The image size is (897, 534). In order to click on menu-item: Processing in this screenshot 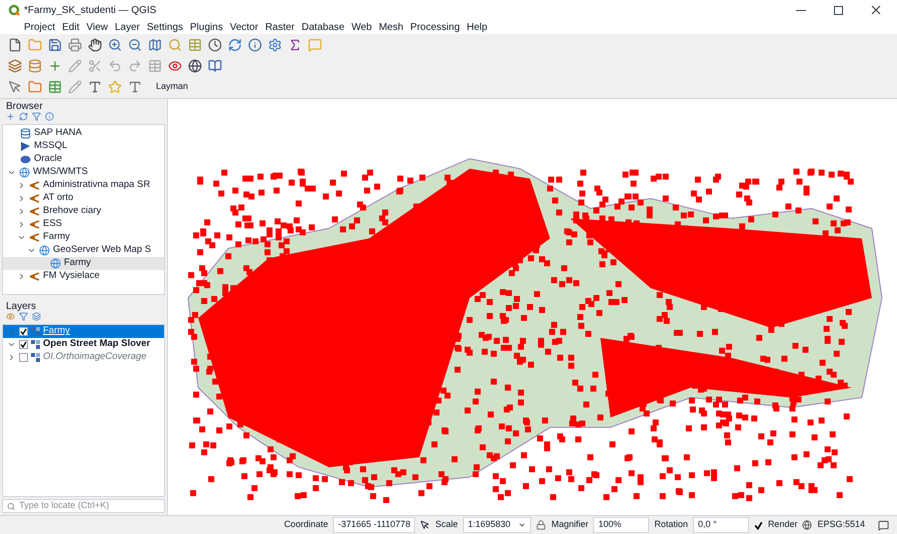, I will do `click(435, 27)`.